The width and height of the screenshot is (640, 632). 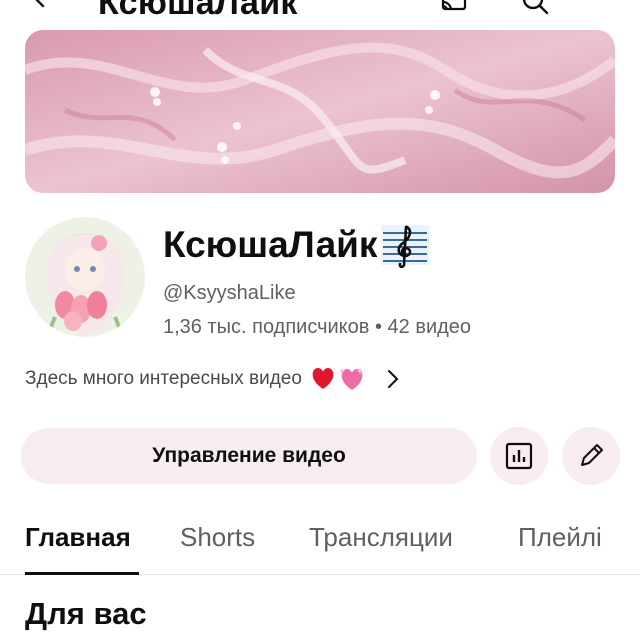 What do you see at coordinates (454, 8) in the screenshot?
I see `cast-icon` at bounding box center [454, 8].